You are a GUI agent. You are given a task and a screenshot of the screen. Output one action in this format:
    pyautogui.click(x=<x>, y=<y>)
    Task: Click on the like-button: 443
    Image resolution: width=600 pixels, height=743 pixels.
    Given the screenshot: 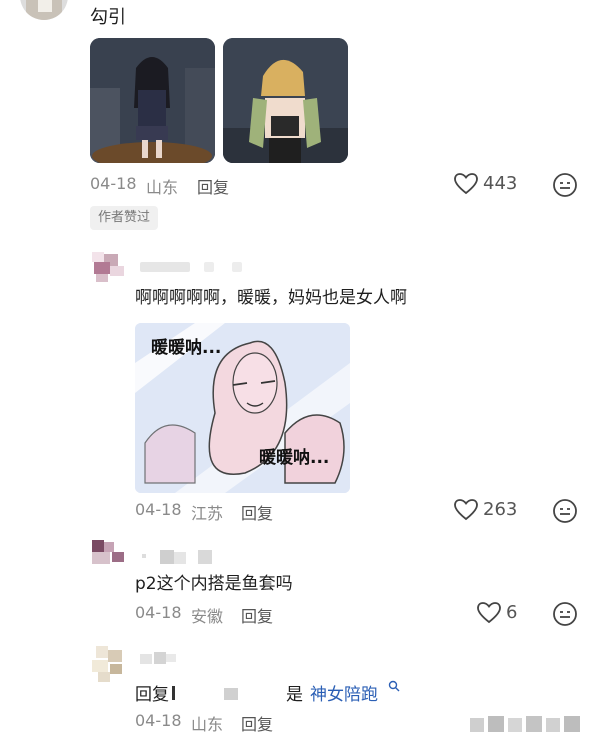 What is the action you would take?
    pyautogui.click(x=488, y=185)
    